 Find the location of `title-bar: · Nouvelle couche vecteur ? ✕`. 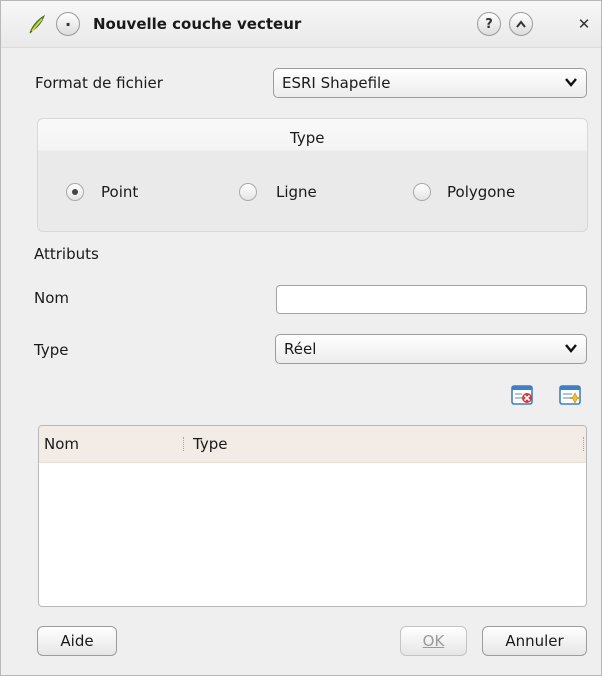

title-bar: · Nouvelle couche vecteur ? ✕ is located at coordinates (301, 24).